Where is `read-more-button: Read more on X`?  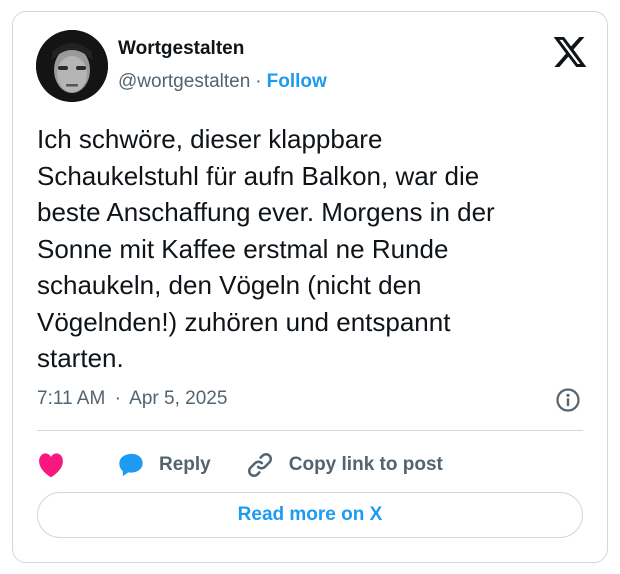 read-more-button: Read more on X is located at coordinates (310, 515).